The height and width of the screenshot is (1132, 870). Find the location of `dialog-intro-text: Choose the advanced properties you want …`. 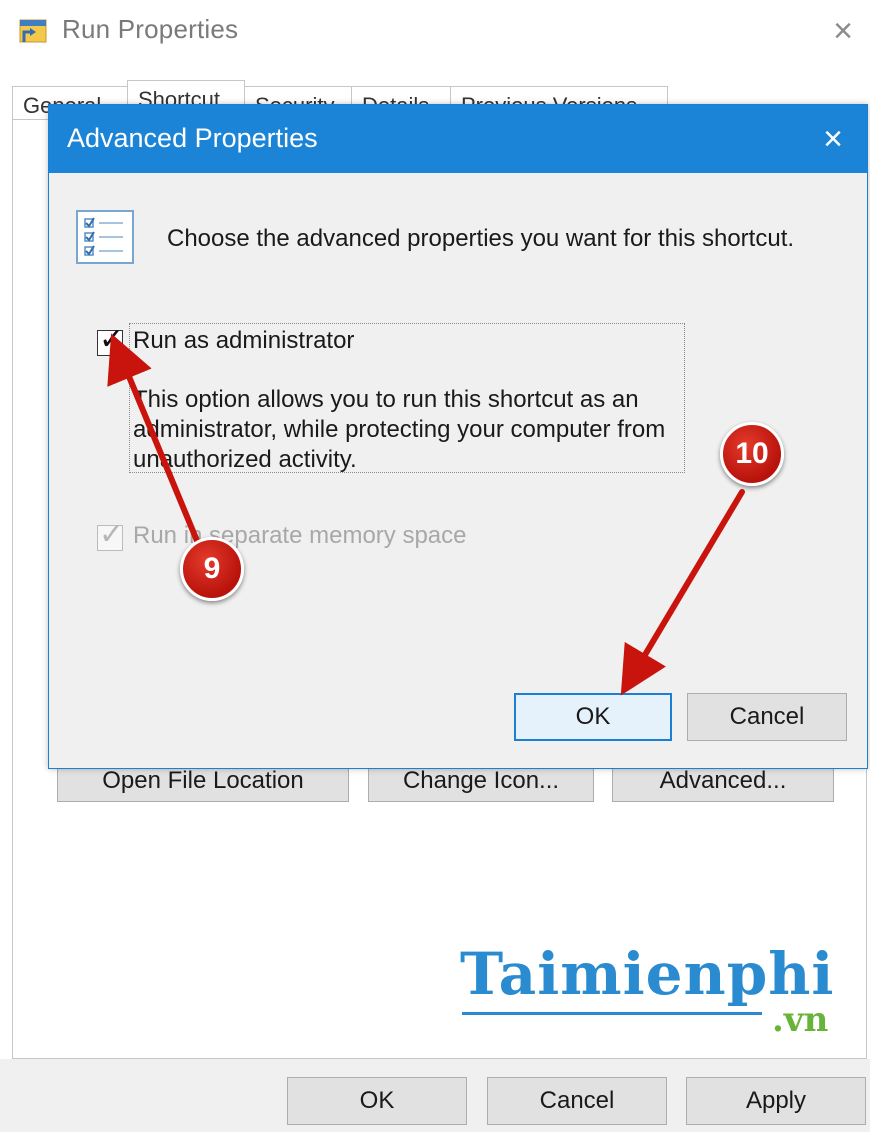

dialog-intro-text: Choose the advanced properties you want … is located at coordinates (481, 238).